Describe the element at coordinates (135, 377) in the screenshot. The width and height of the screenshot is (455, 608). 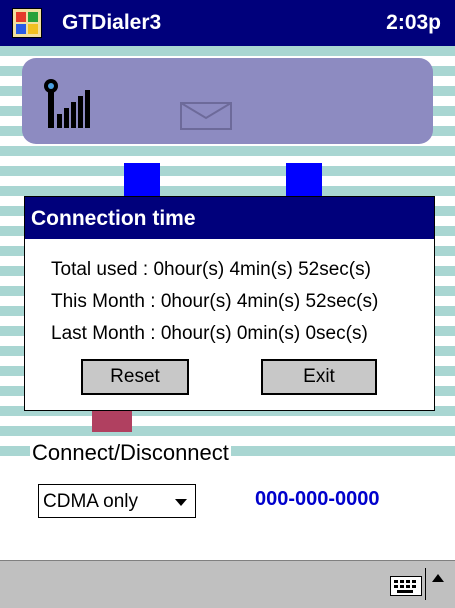
I see `reset-button: Reset` at that location.